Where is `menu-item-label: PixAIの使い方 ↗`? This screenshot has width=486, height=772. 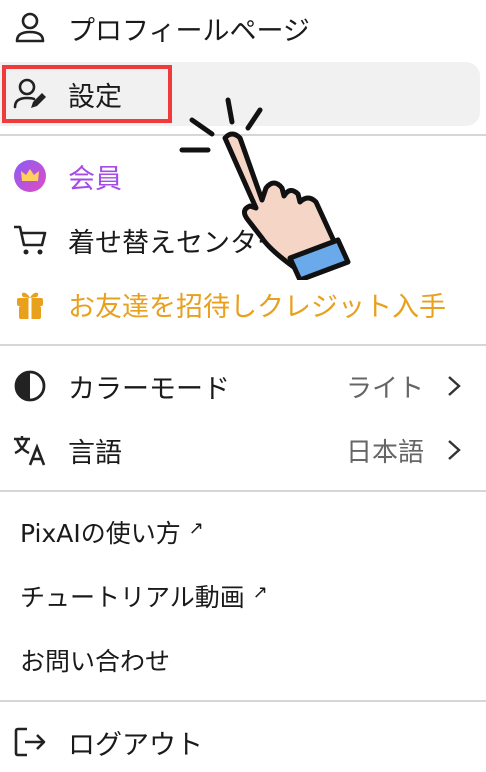
menu-item-label: PixAIの使い方 ↗ is located at coordinates (112, 532).